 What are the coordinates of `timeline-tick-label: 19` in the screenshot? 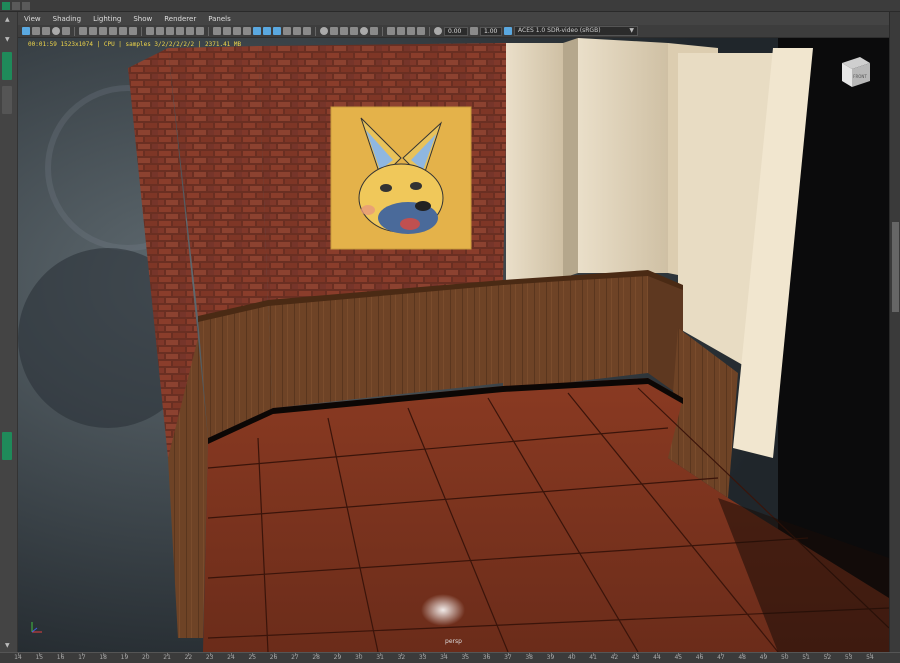 It's located at (124, 657).